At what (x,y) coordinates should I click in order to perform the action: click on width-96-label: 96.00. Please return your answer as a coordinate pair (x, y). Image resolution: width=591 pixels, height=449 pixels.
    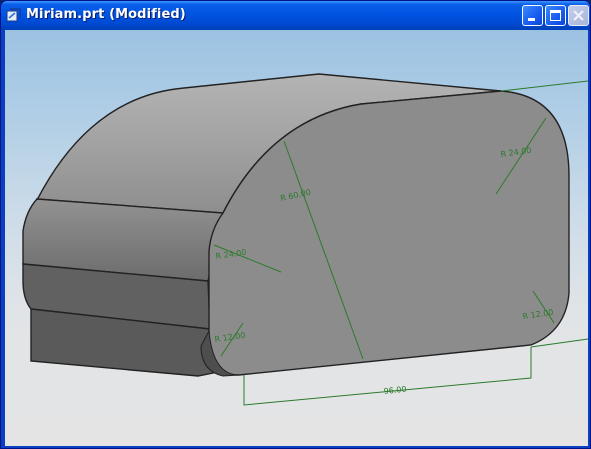
    Looking at the image, I should click on (395, 390).